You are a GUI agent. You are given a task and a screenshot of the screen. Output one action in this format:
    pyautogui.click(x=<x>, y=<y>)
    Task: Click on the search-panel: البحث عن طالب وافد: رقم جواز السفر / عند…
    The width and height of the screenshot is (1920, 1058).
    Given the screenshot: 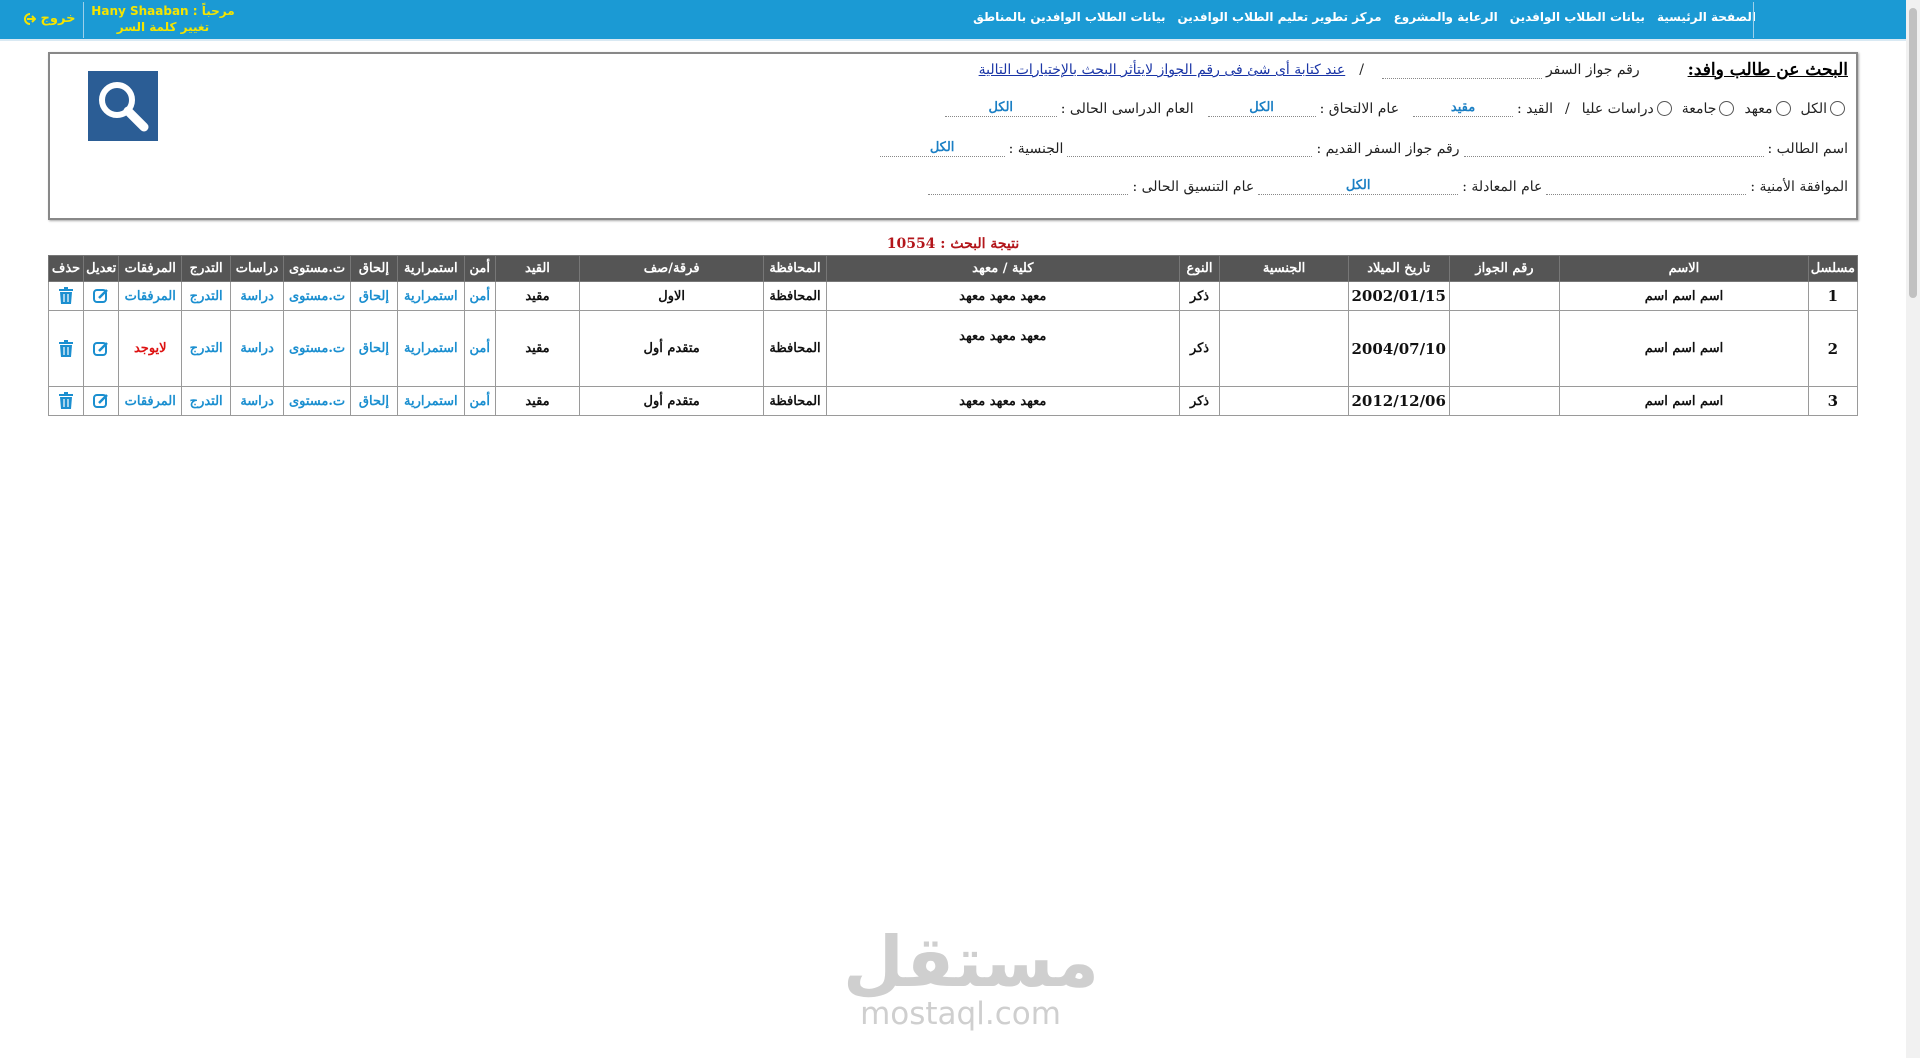 What is the action you would take?
    pyautogui.click(x=953, y=136)
    